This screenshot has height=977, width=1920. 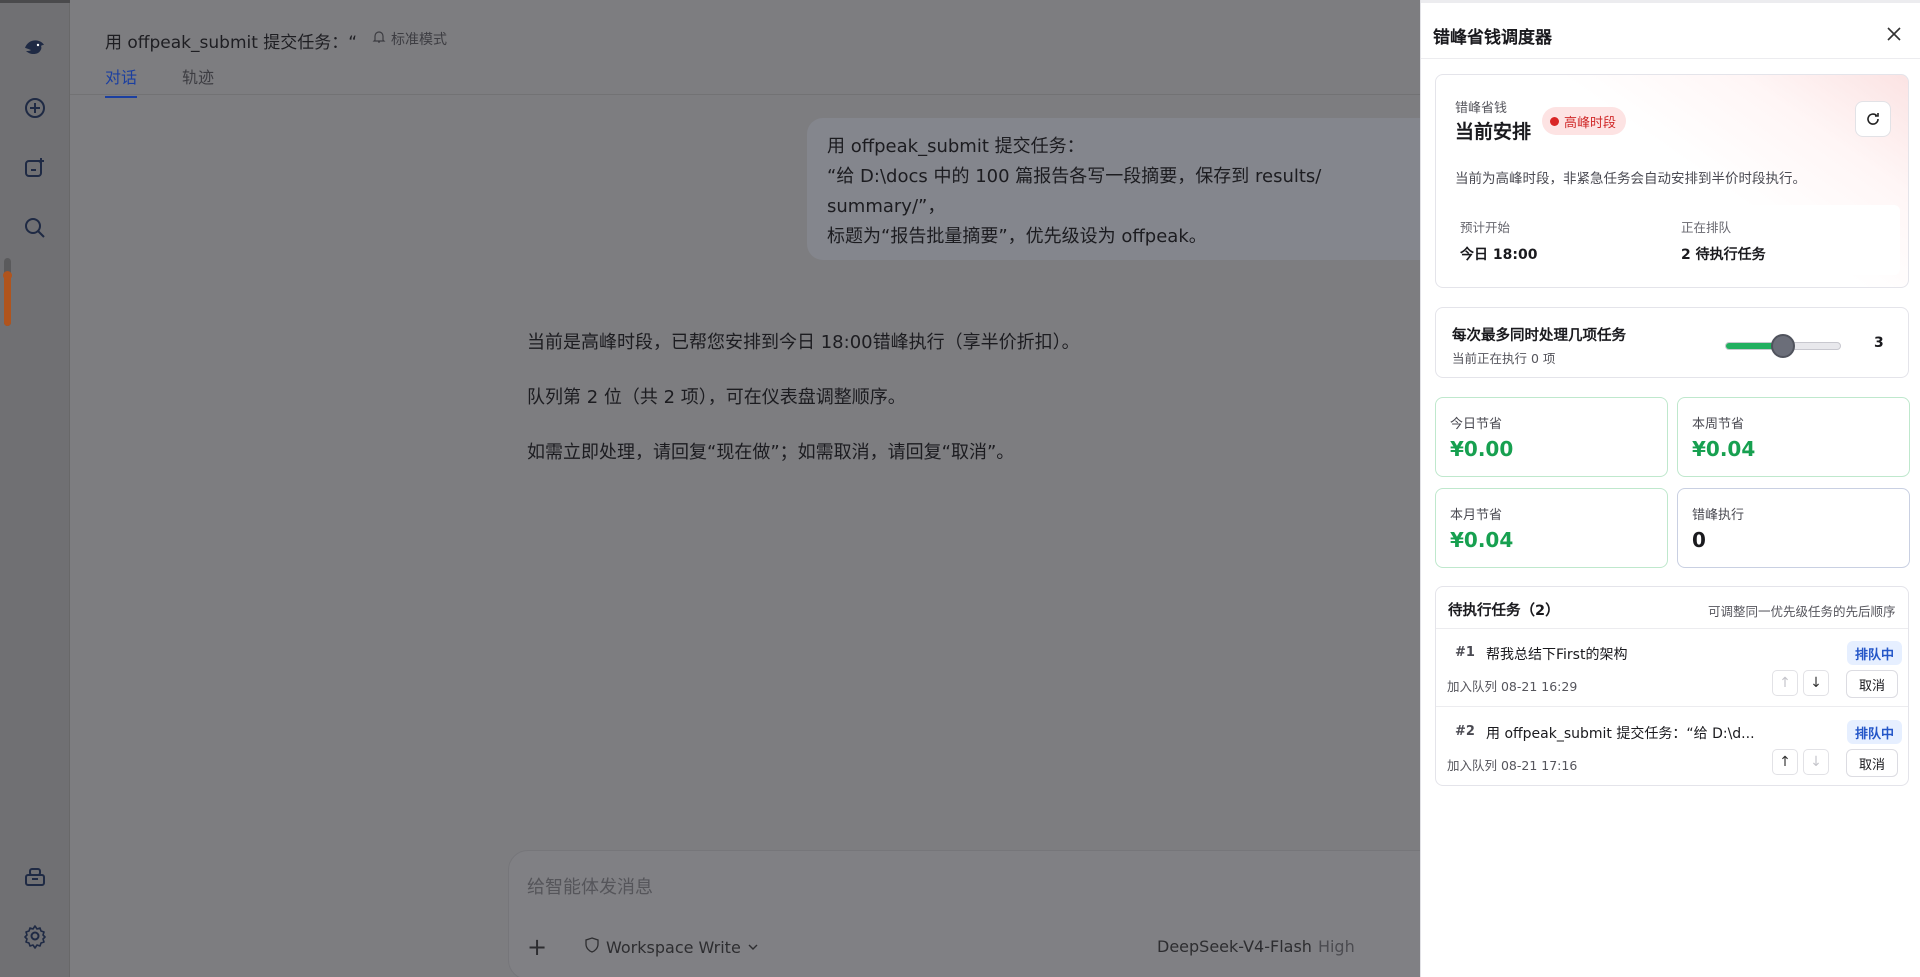 I want to click on temperature-slider, so click(x=7, y=292).